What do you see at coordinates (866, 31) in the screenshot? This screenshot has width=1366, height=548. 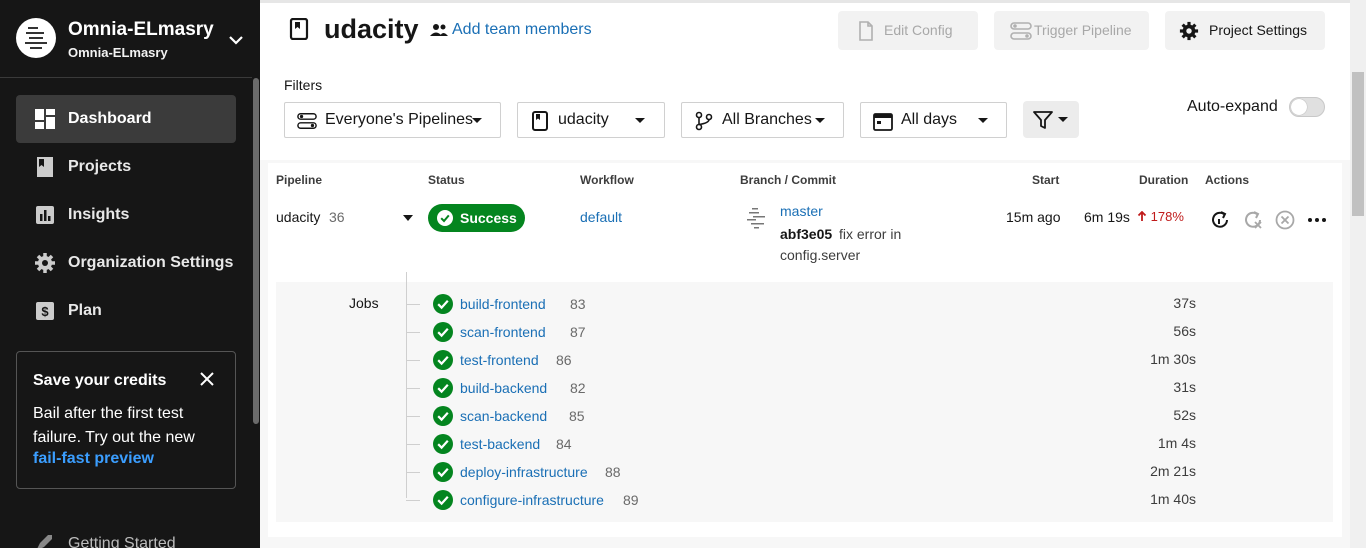 I see `file-edit-icon` at bounding box center [866, 31].